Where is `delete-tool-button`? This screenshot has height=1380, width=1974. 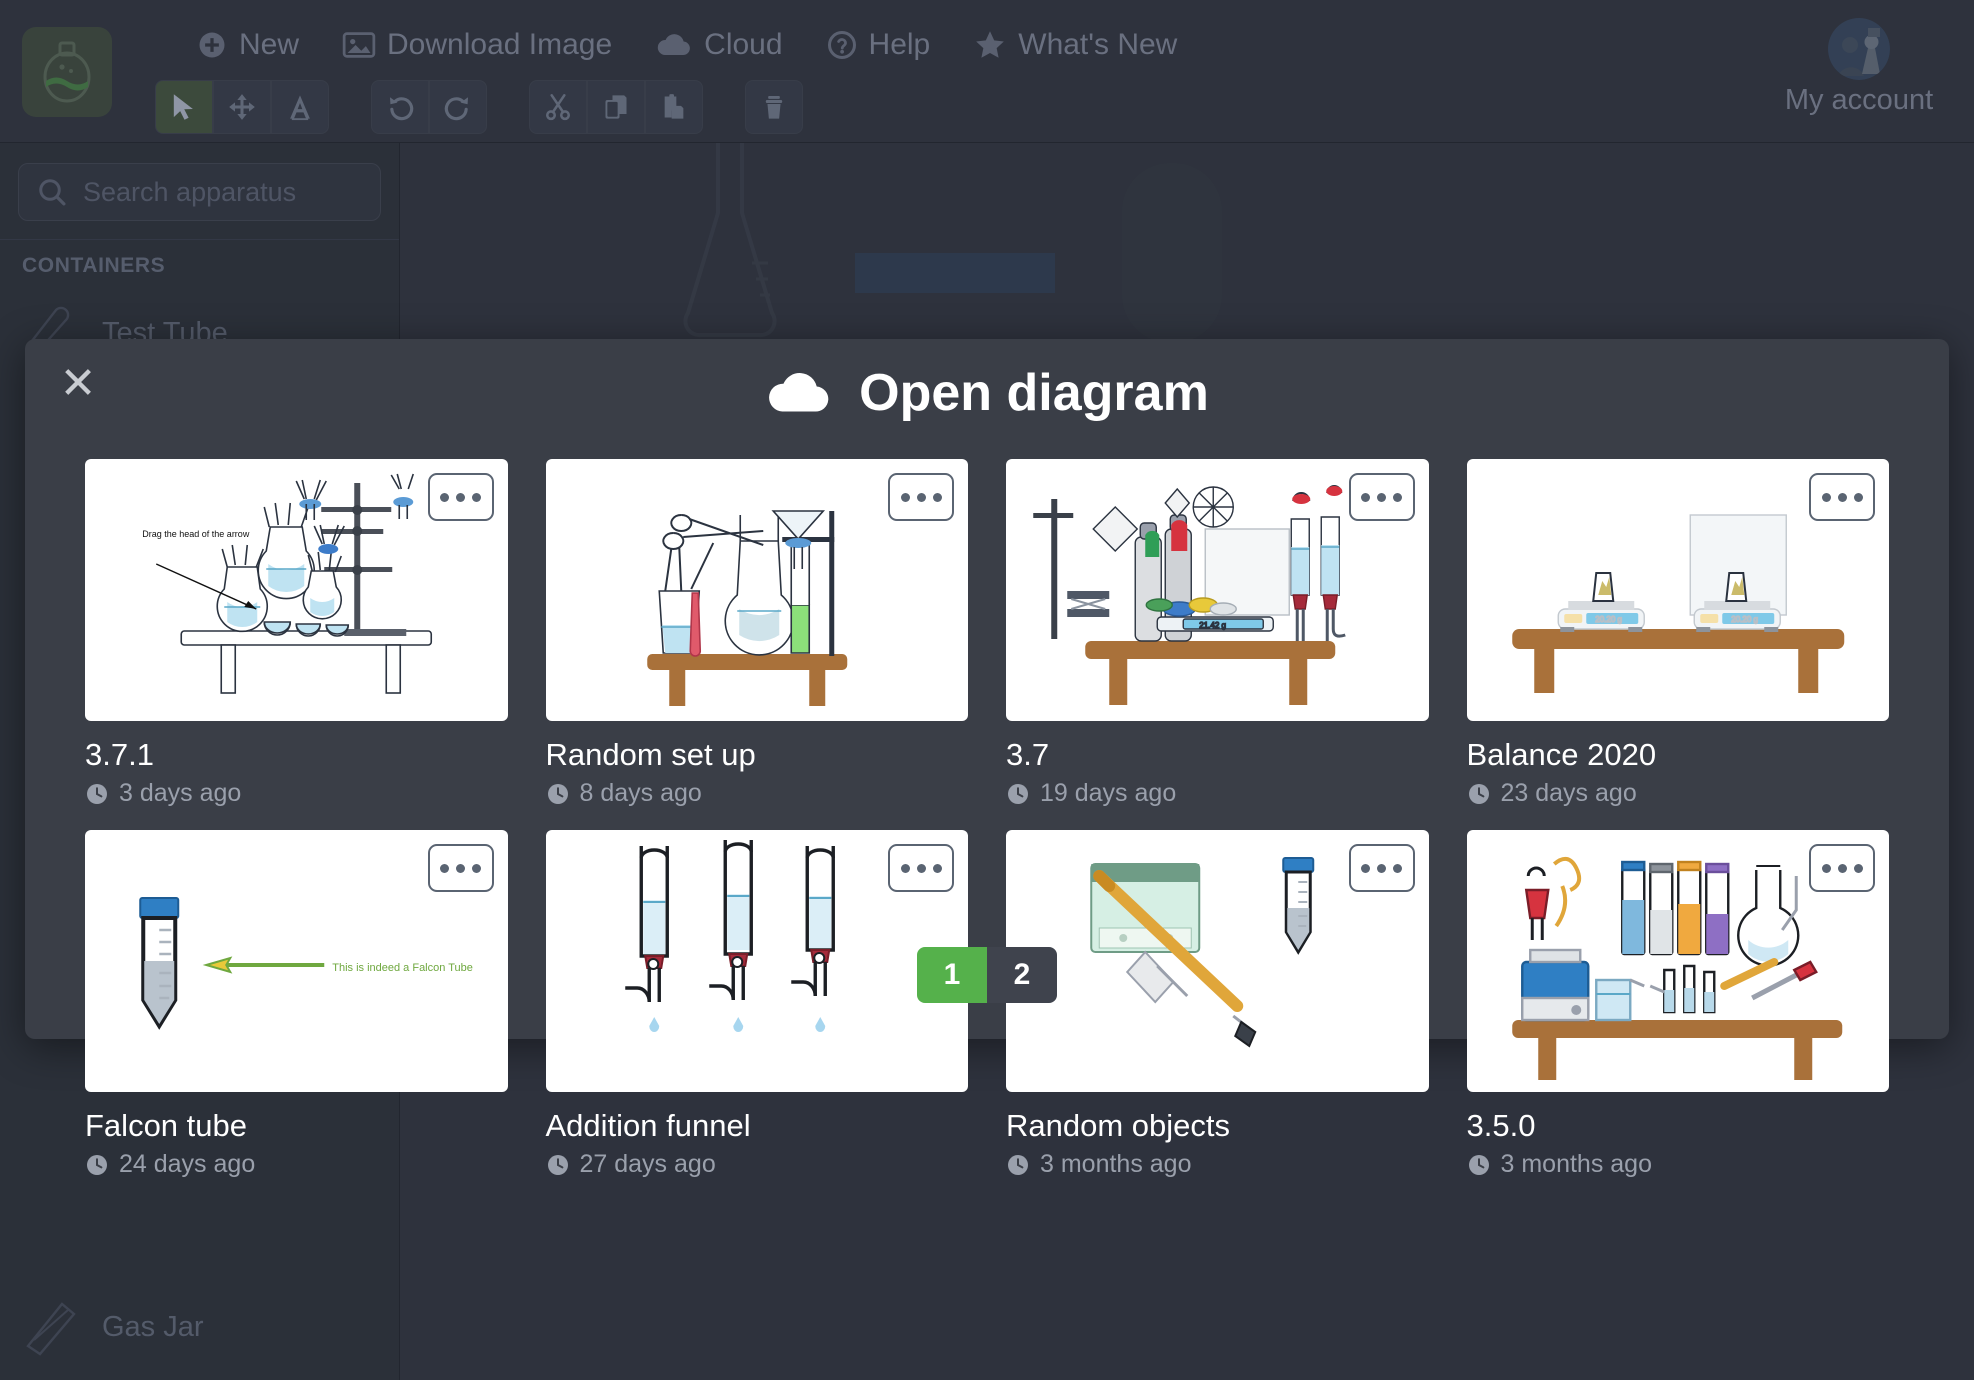 delete-tool-button is located at coordinates (774, 107).